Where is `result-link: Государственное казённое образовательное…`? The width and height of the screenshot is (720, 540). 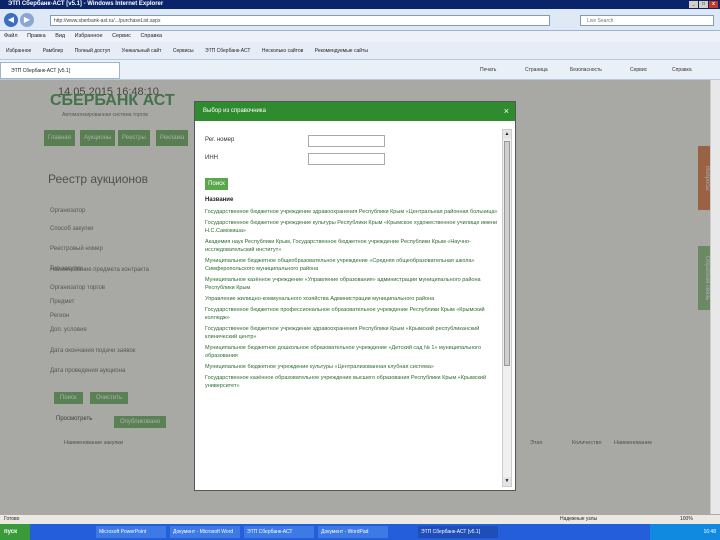 result-link: Государственное казённое образовательное… is located at coordinates (352, 382).